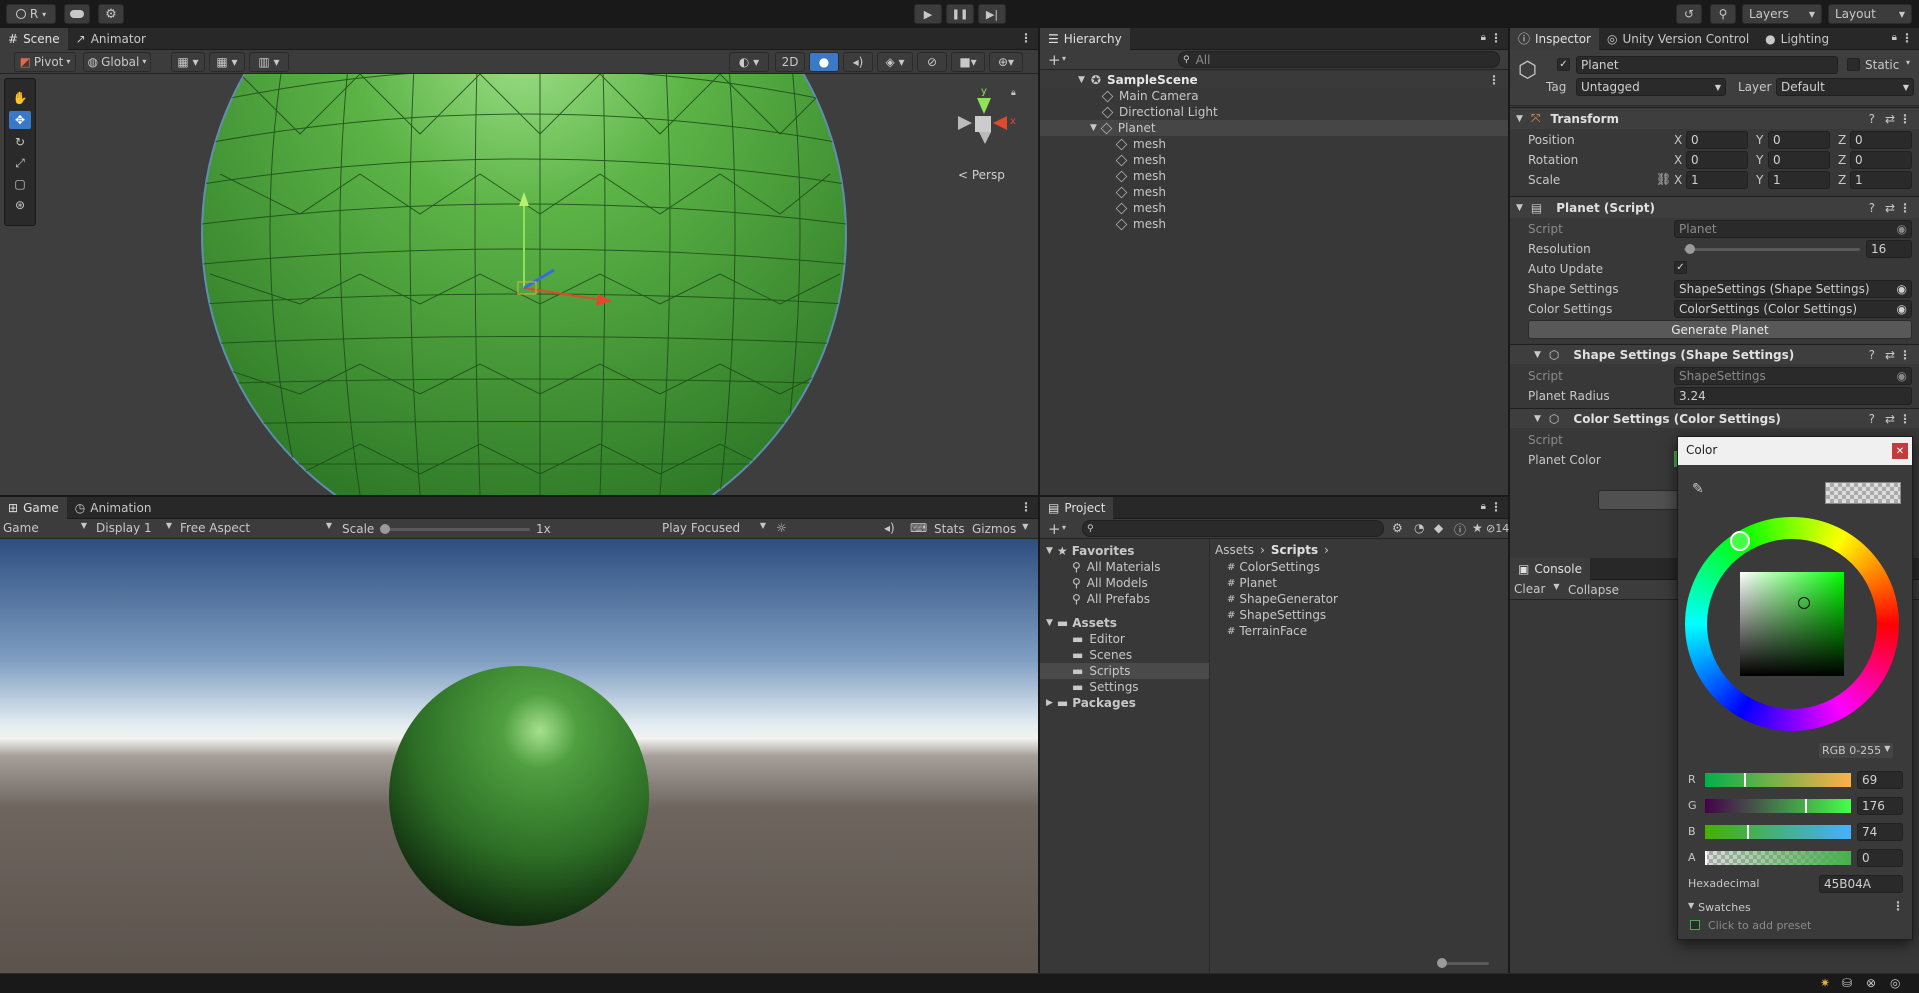 This screenshot has height=993, width=1919. Describe the element at coordinates (45, 61) in the screenshot. I see `pivot-dropdown: ◩ Pivot ▾` at that location.